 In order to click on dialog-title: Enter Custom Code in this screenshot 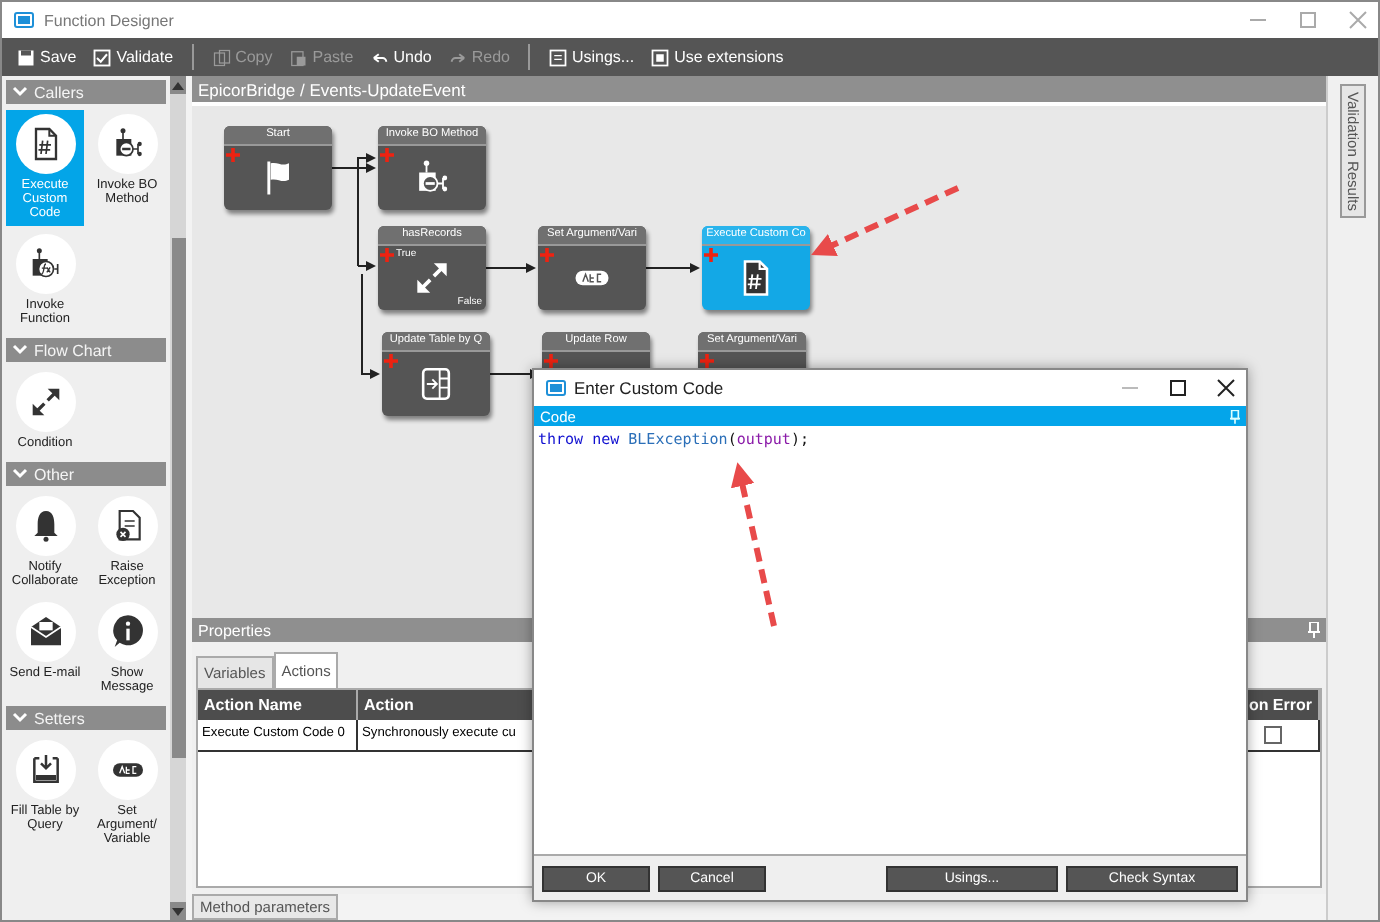, I will do `click(650, 388)`.